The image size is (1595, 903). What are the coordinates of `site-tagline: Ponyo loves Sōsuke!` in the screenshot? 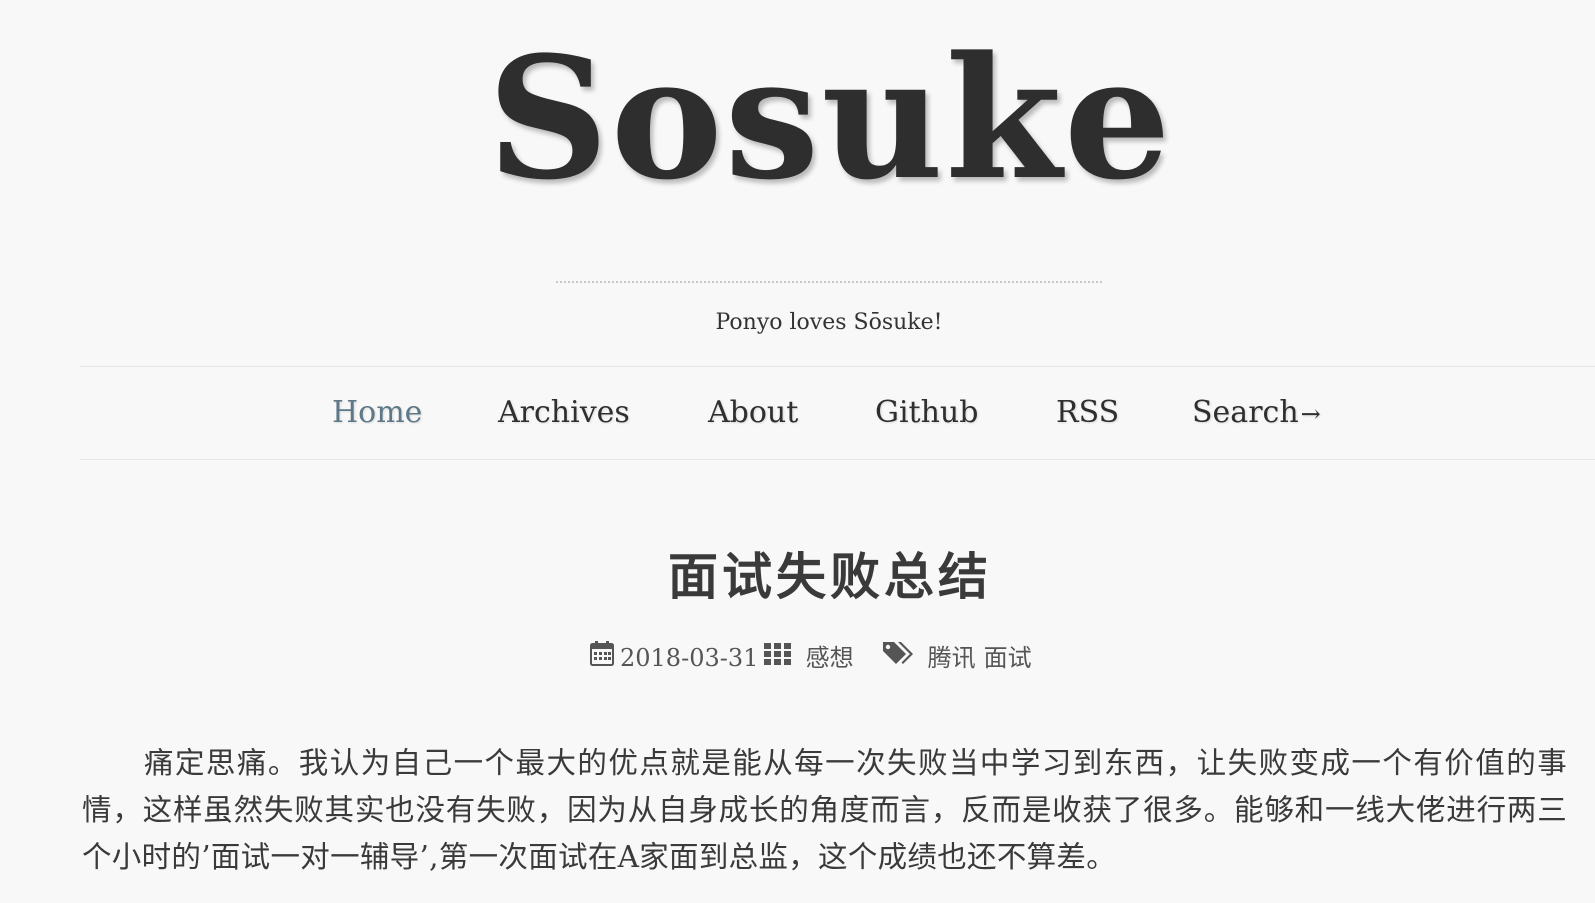 It's located at (829, 322).